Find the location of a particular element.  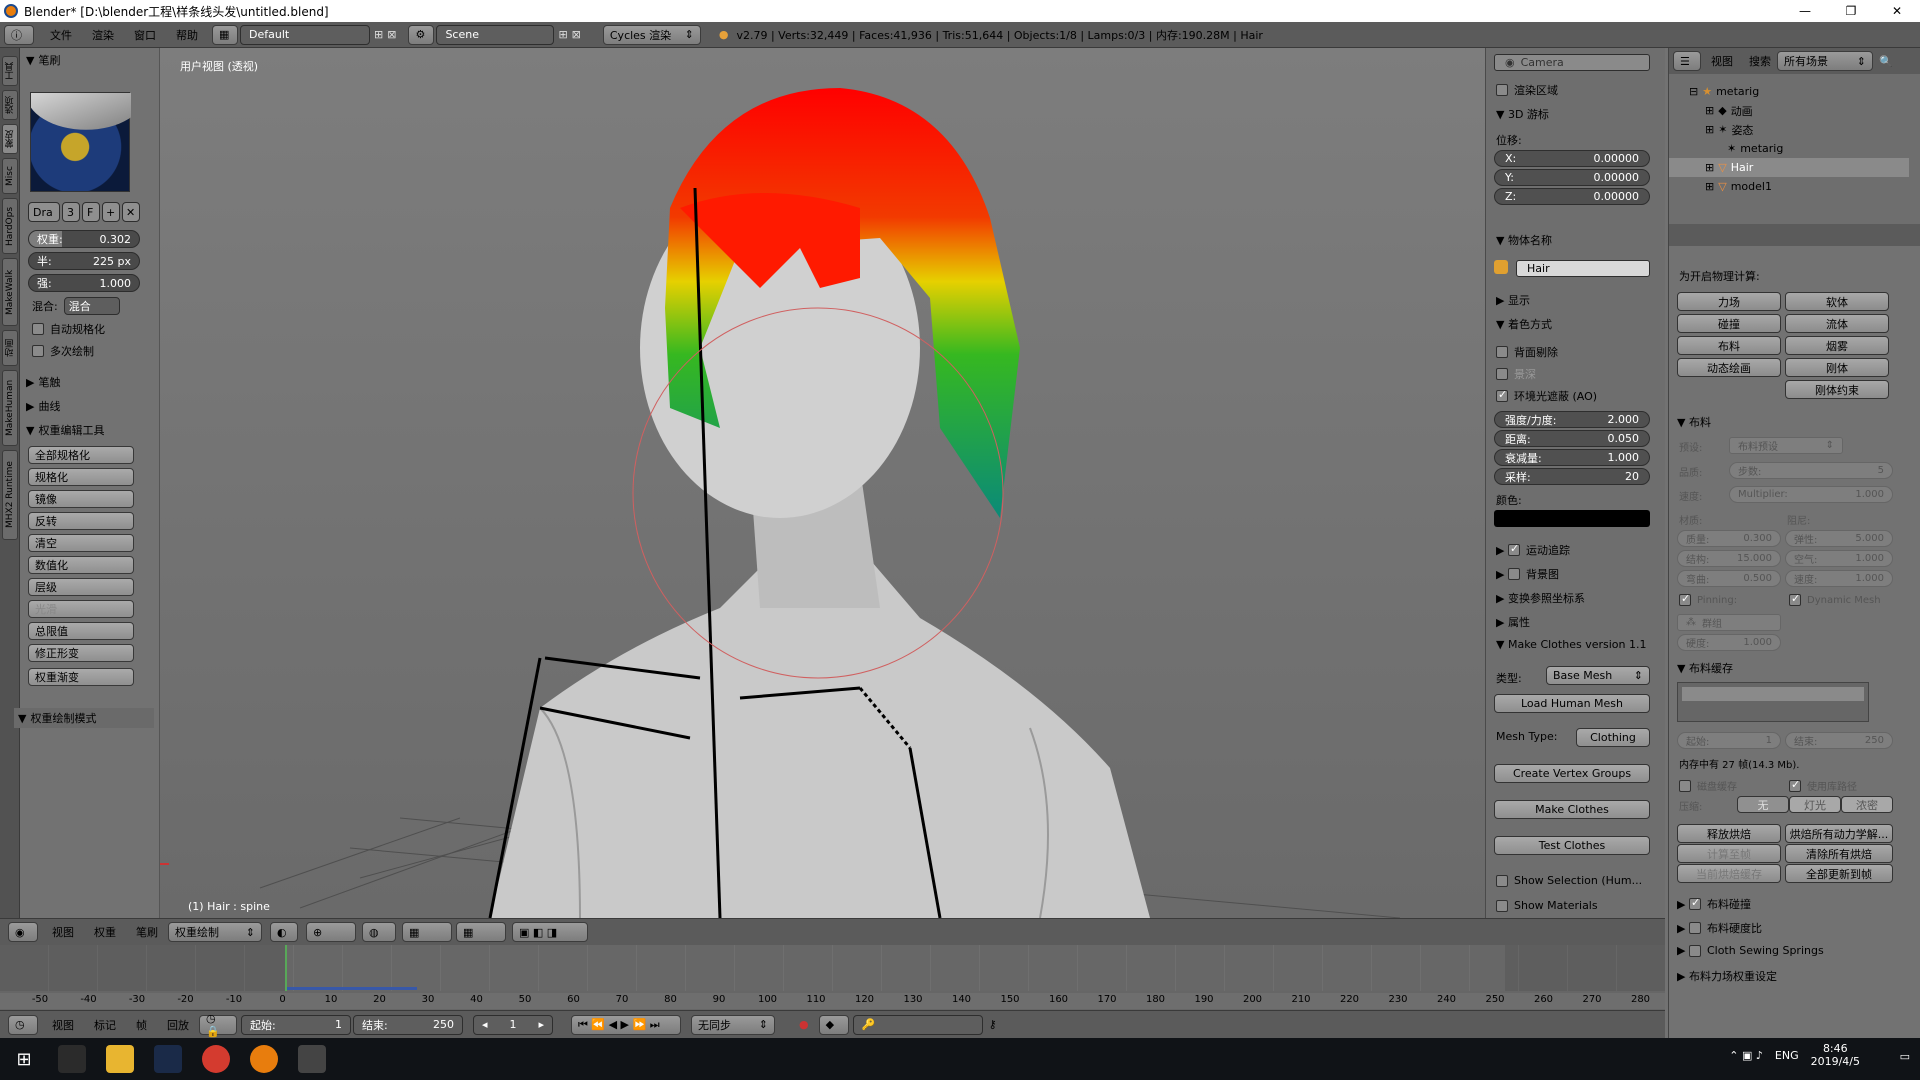

outliner-search-icon: 🔍 is located at coordinates (1886, 61).